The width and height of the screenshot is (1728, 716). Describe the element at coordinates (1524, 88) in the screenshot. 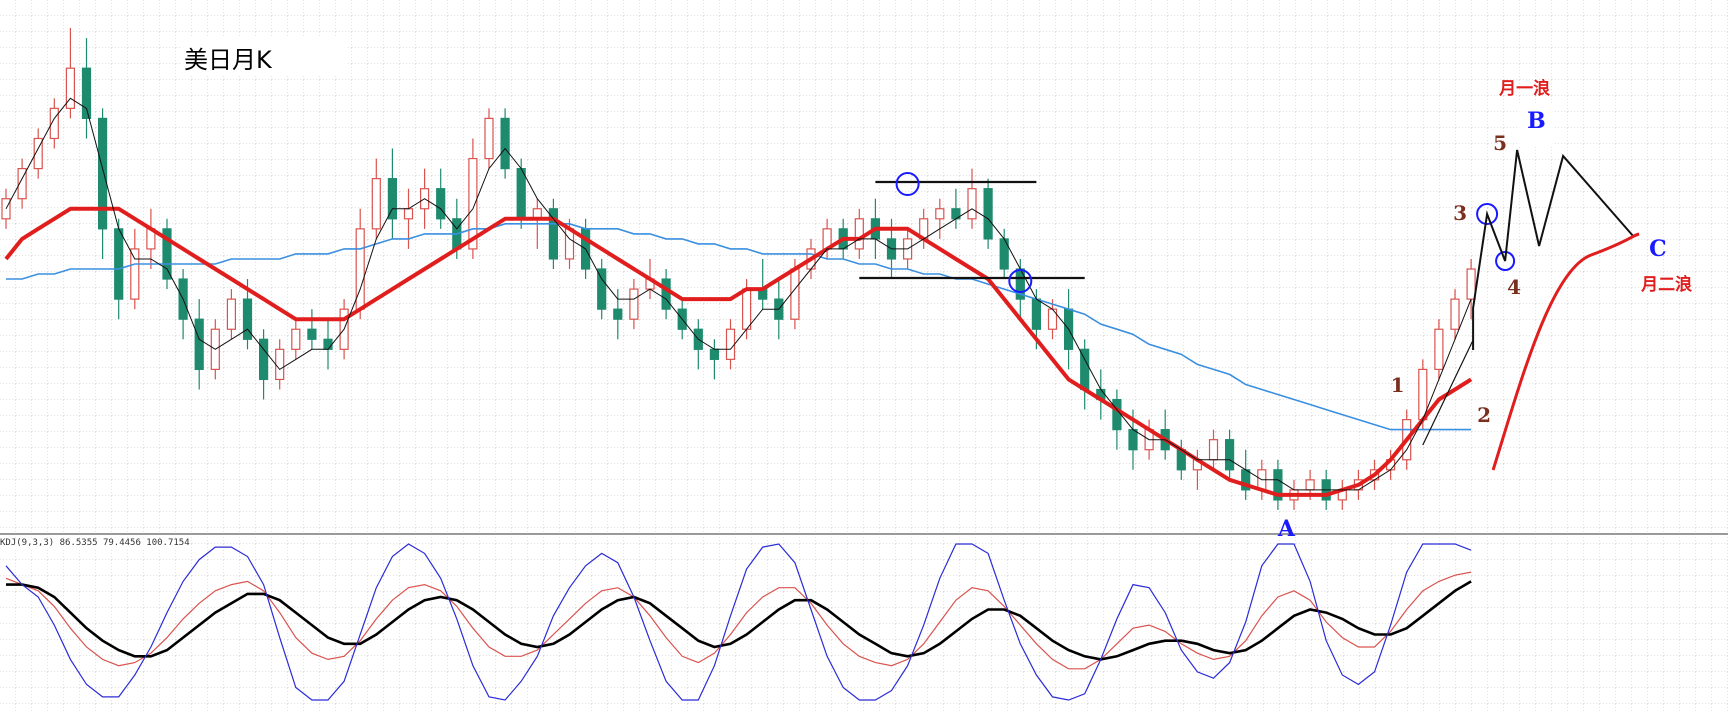

I see `wave-label-month-wave-one: 月一浪` at that location.